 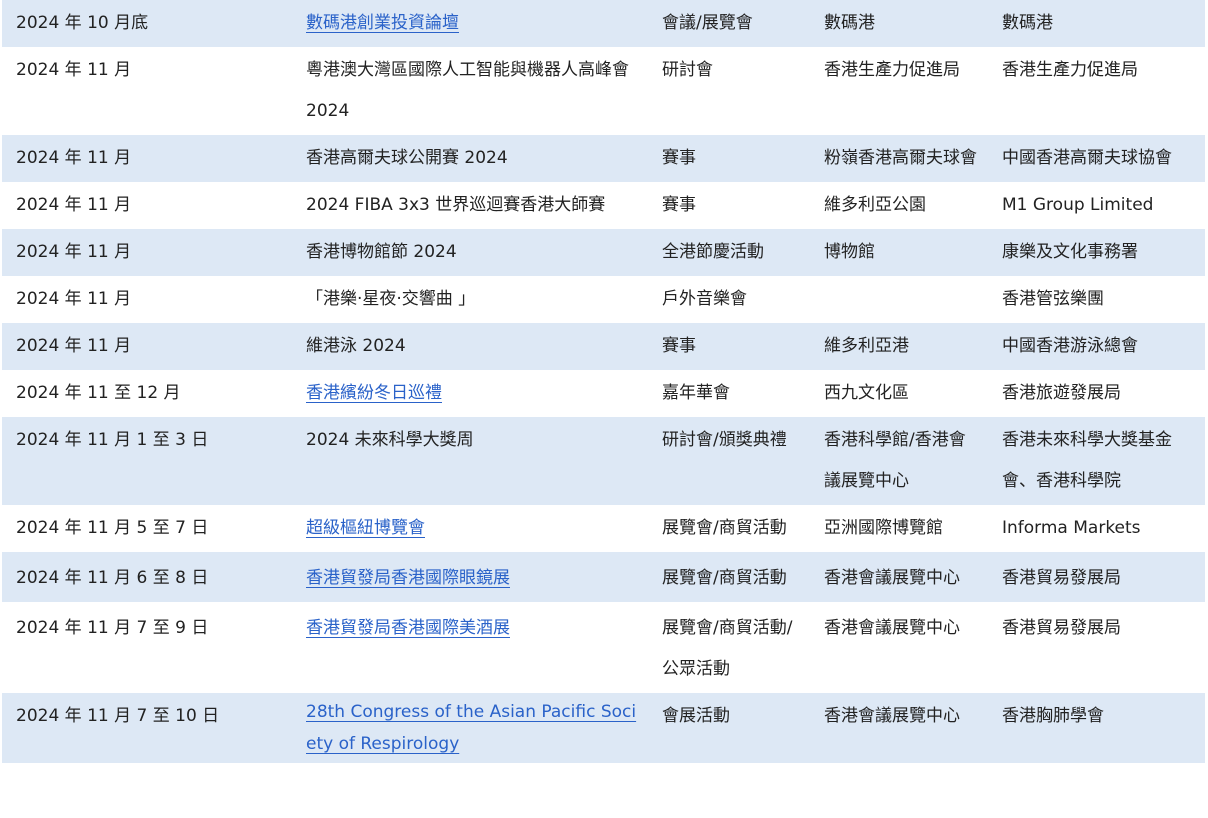 What do you see at coordinates (1096, 728) in the screenshot?
I see `event-organizer-cell: 香港胸肺學會` at bounding box center [1096, 728].